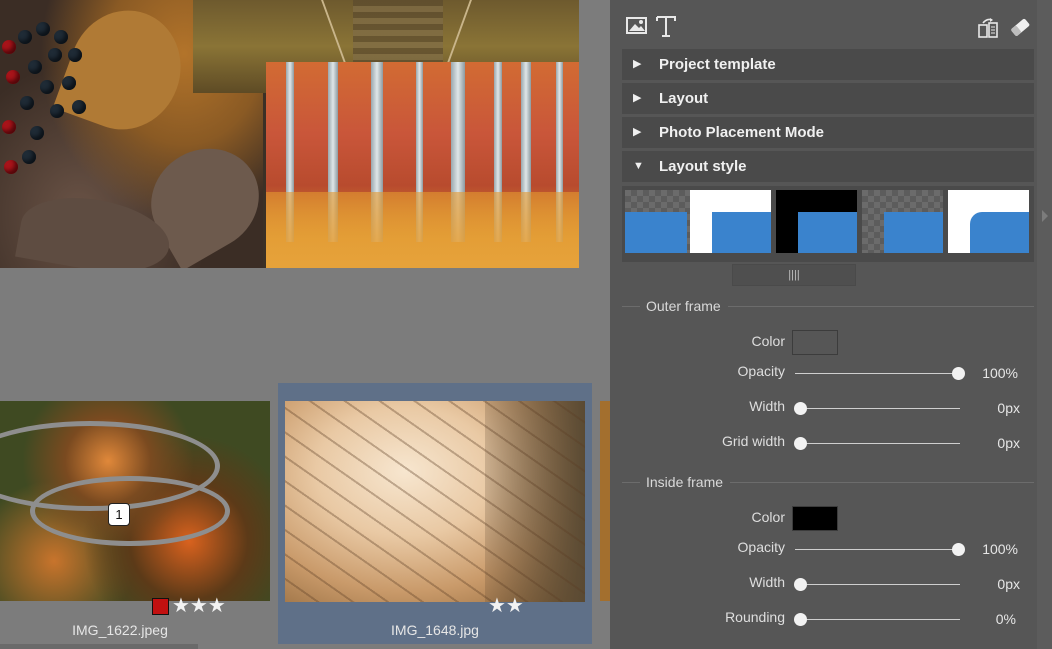  Describe the element at coordinates (877, 443) in the screenshot. I see `outer-grid-width-slider` at that location.